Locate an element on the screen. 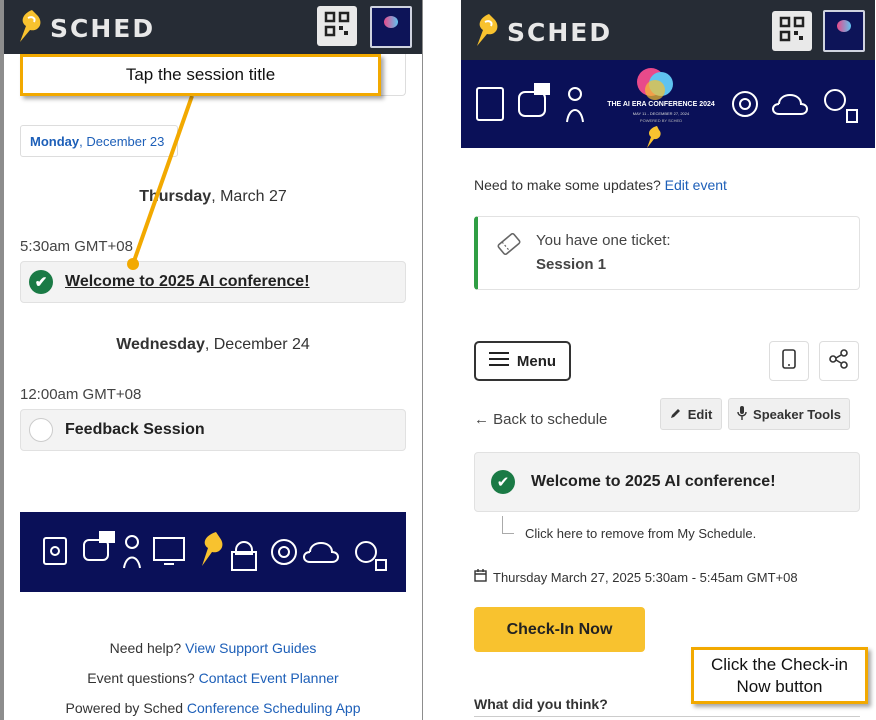  session-header-card: ✔ Welcome to 2025 AI conference! is located at coordinates (667, 482).